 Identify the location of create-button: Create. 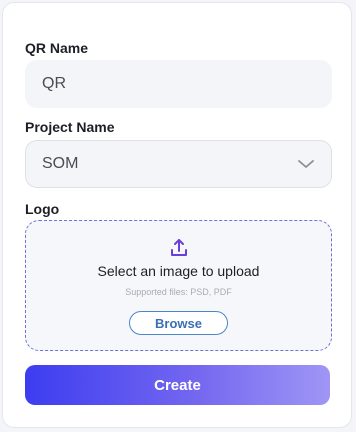
(177, 385).